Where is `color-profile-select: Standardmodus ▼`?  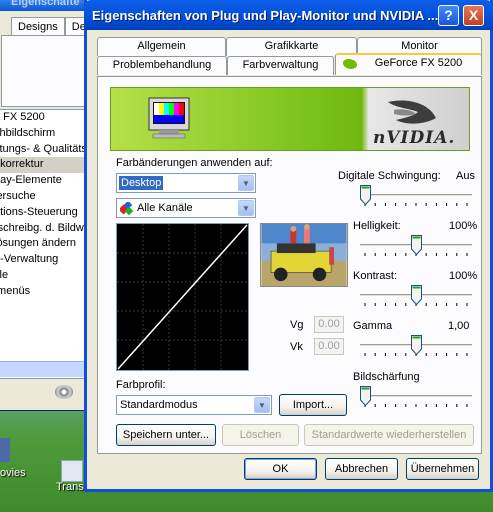 color-profile-select: Standardmodus ▼ is located at coordinates (194, 405).